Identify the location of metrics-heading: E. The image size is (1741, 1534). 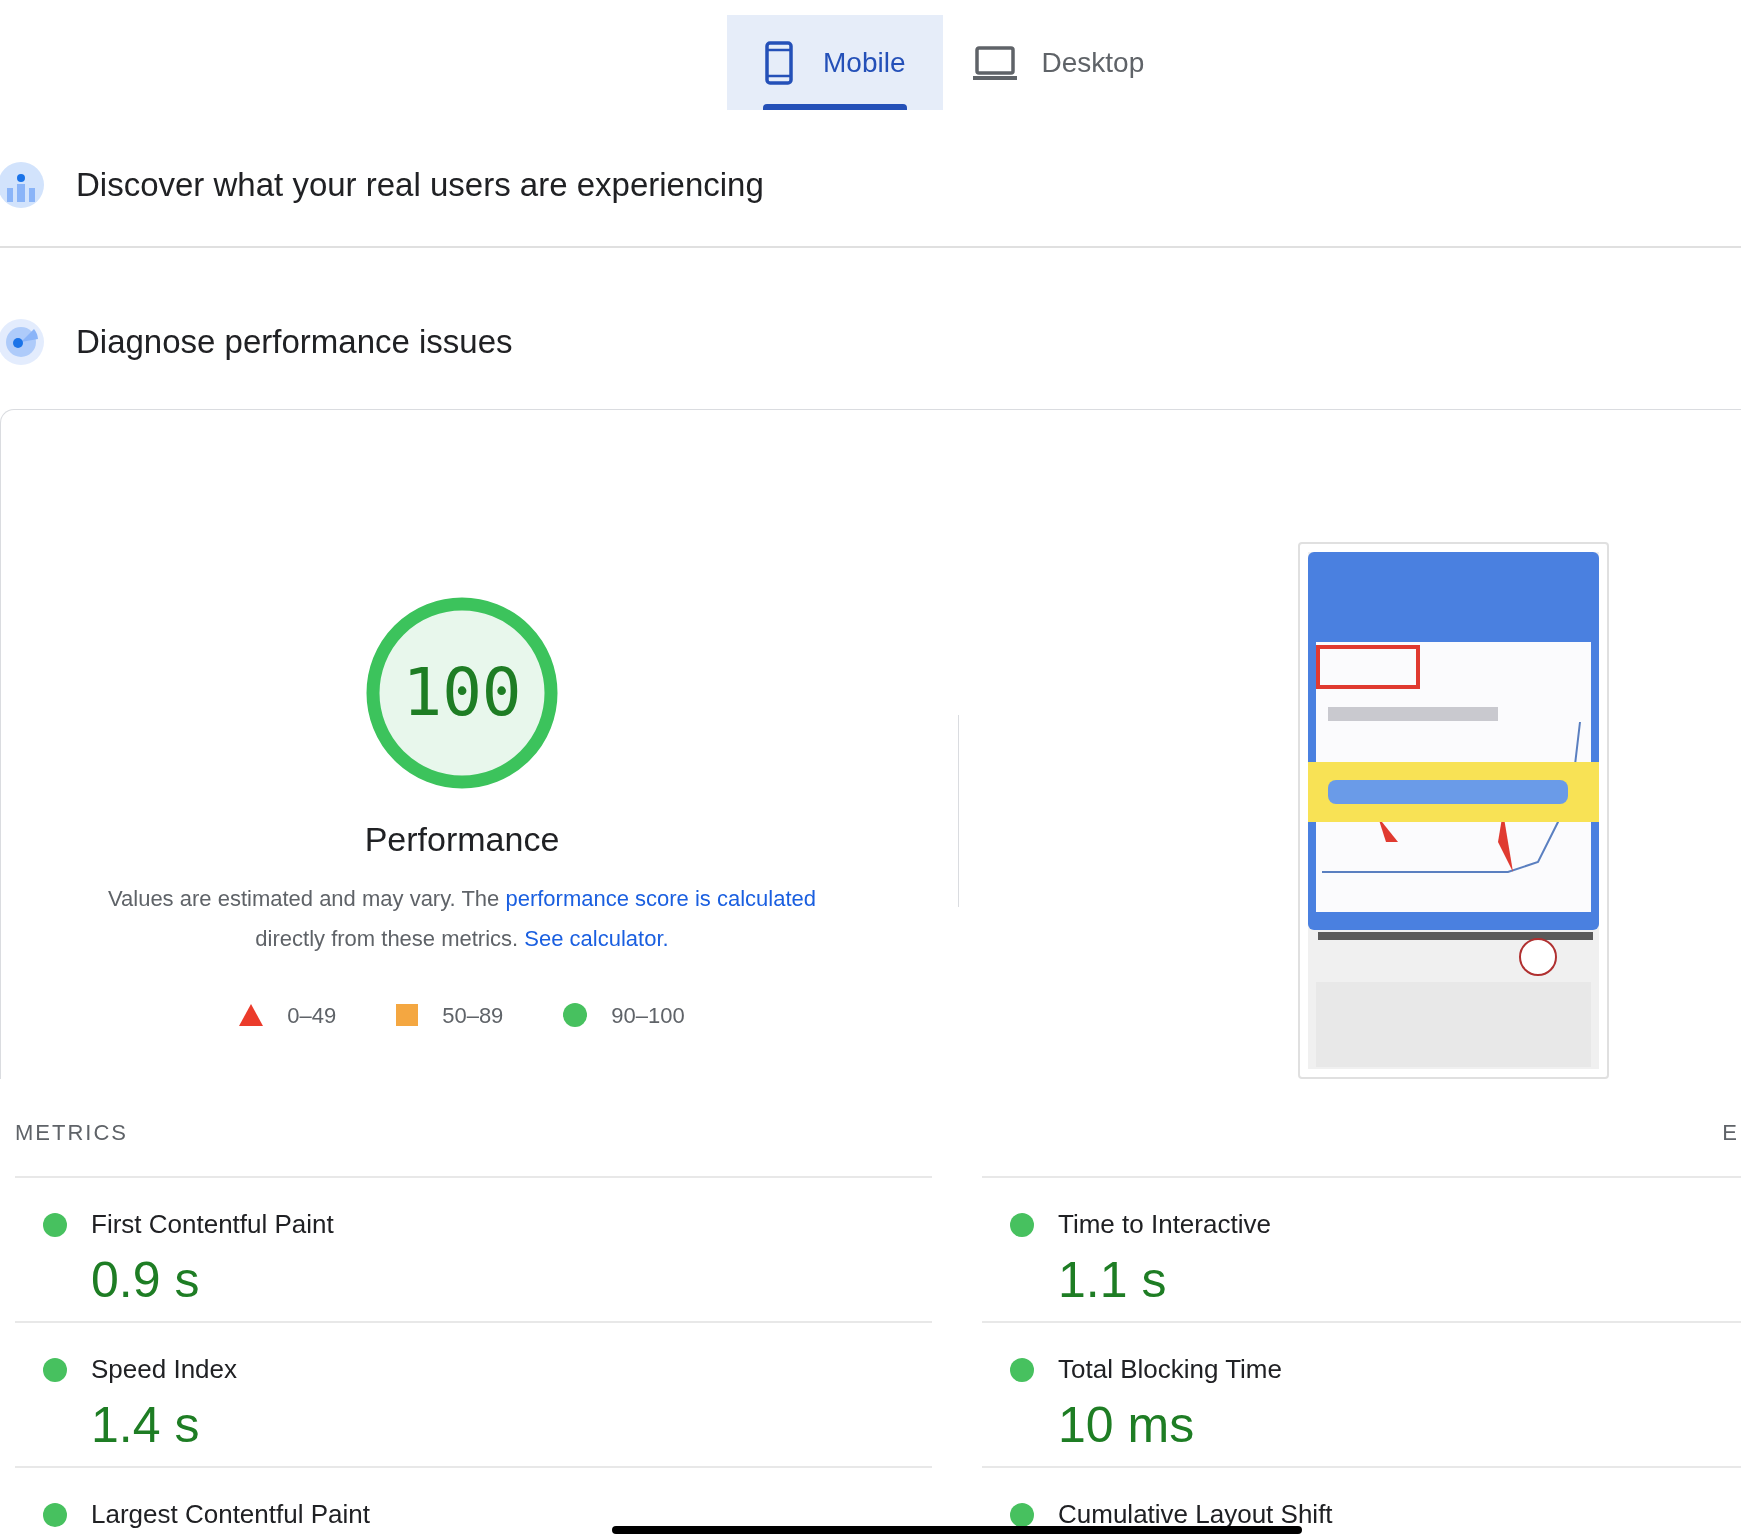
(1729, 1133).